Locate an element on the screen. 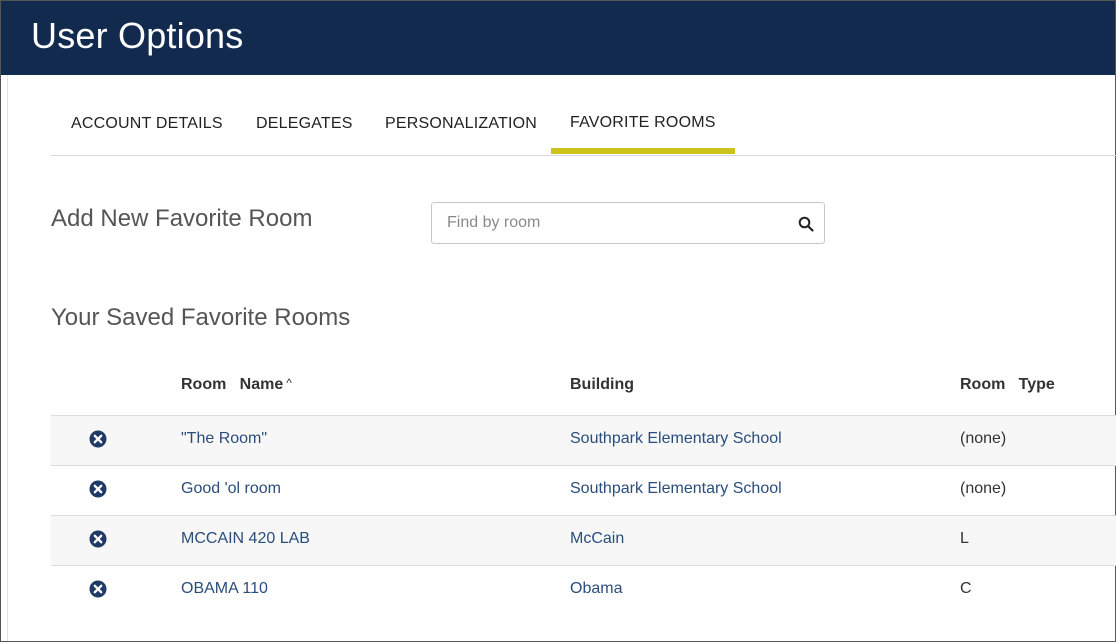 The height and width of the screenshot is (642, 1116). column-header-room-name-label: Room Name is located at coordinates (232, 384).